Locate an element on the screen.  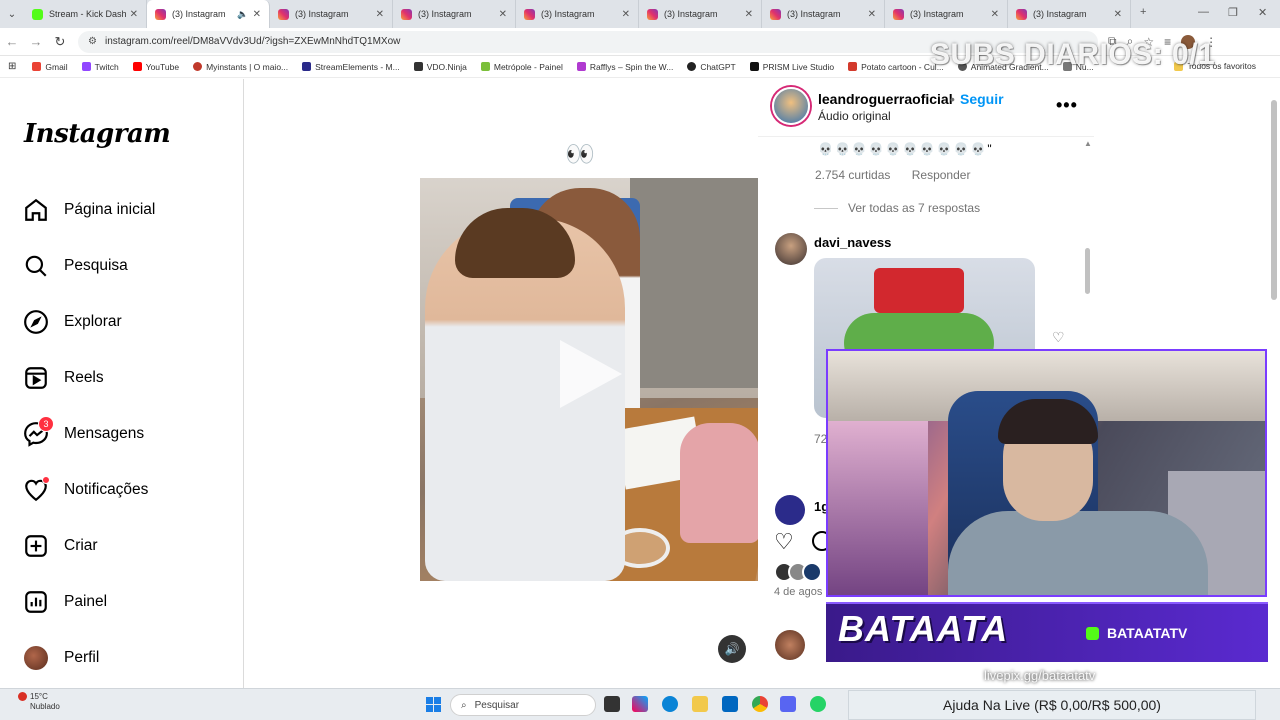
kick-handle: BATAATATV is located at coordinates (1136, 633).